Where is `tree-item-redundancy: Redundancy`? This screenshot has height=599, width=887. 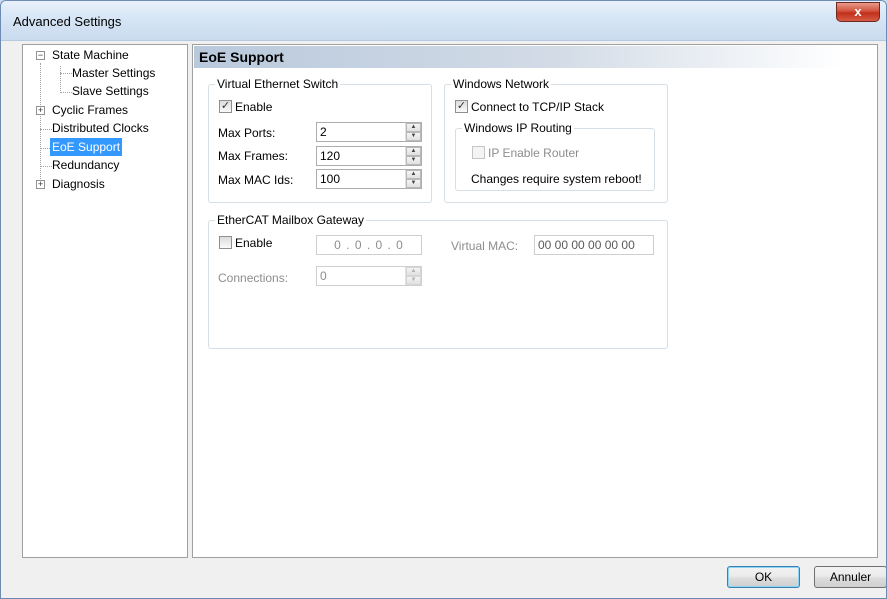 tree-item-redundancy: Redundancy is located at coordinates (85, 165).